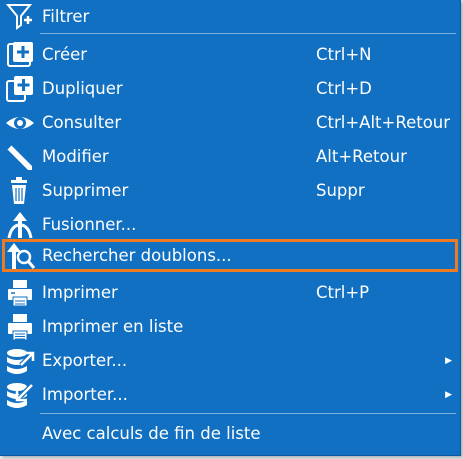 Image resolution: width=463 pixels, height=459 pixels. I want to click on menu-item-shortcut: Ctrl+P, so click(343, 292).